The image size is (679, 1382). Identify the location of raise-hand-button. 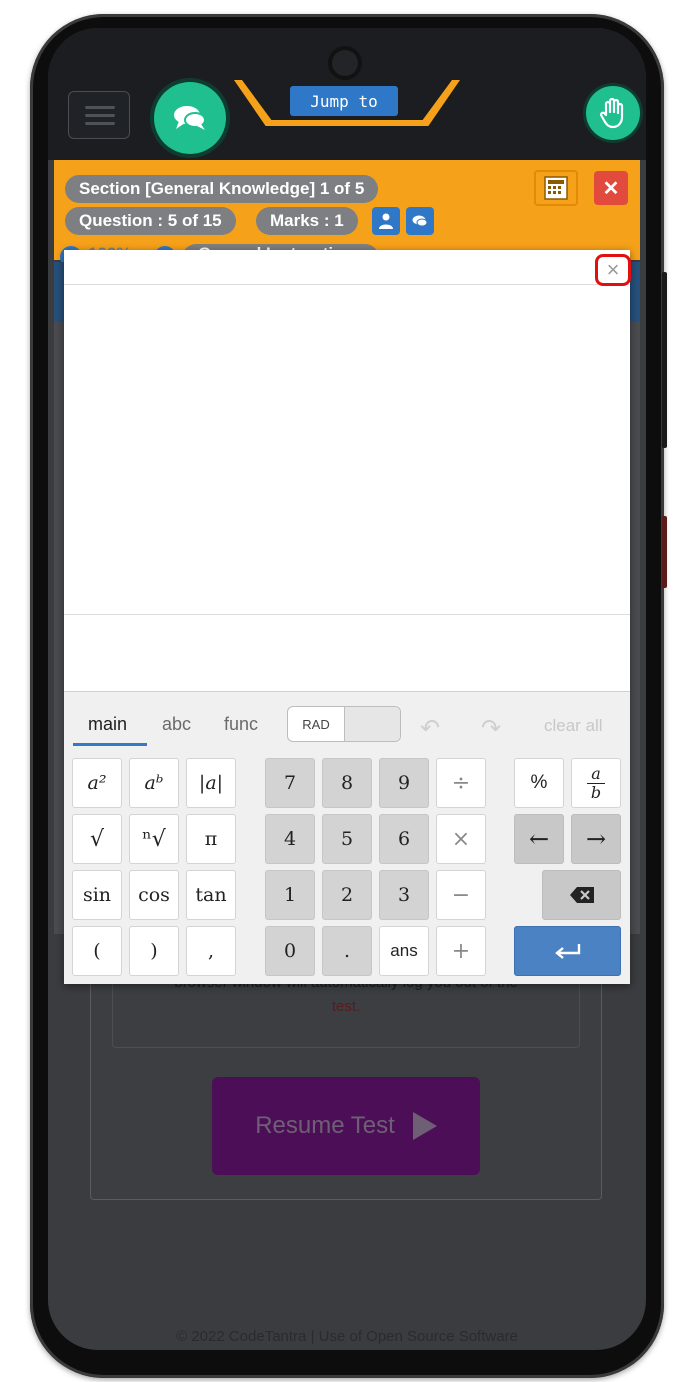
(613, 113).